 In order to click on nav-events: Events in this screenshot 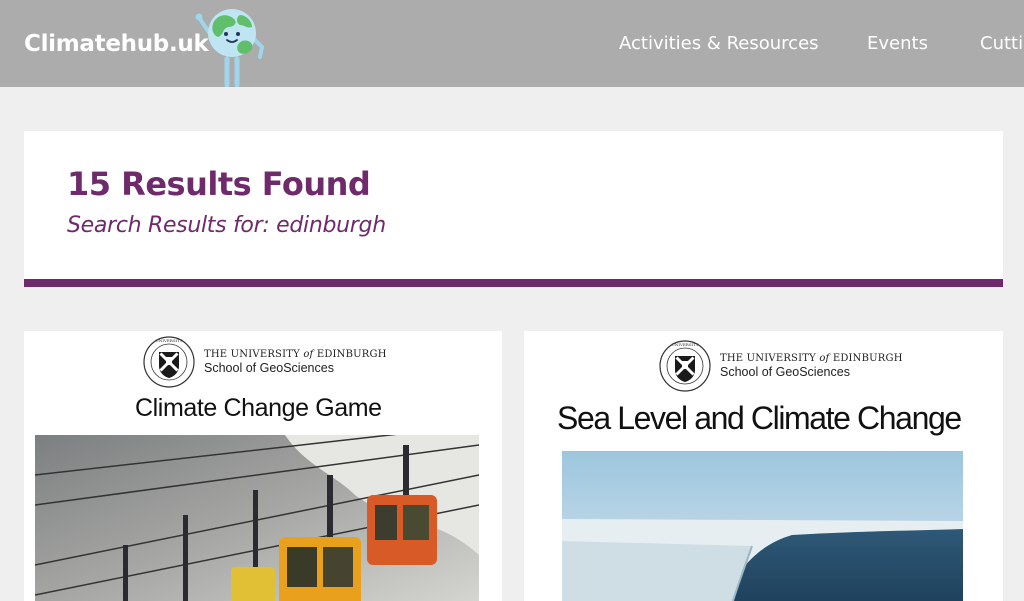, I will do `click(897, 43)`.